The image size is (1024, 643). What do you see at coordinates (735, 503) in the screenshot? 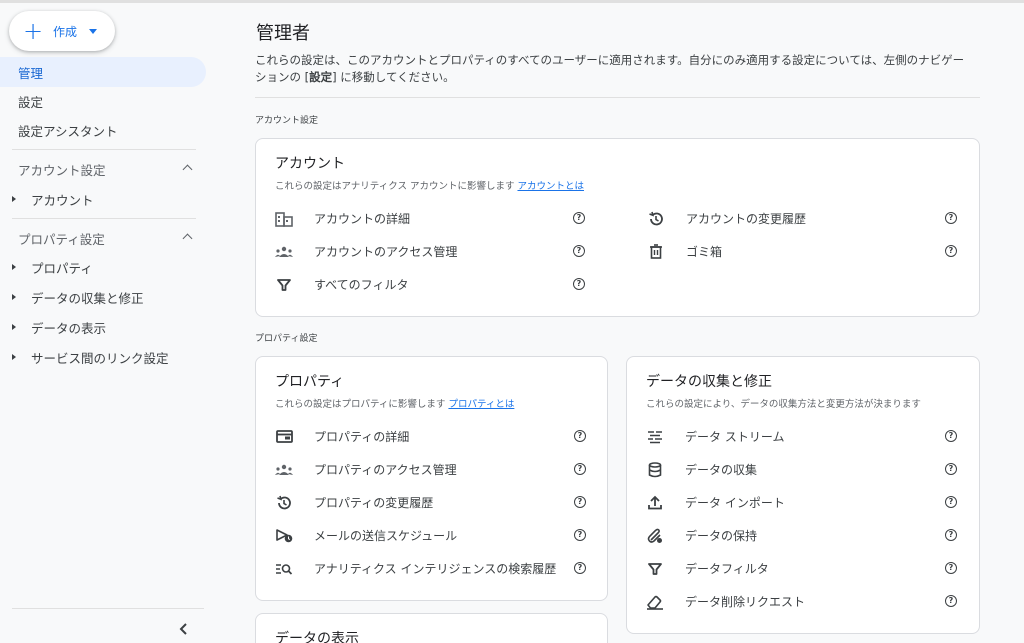
I see `row-label: データ インポート` at bounding box center [735, 503].